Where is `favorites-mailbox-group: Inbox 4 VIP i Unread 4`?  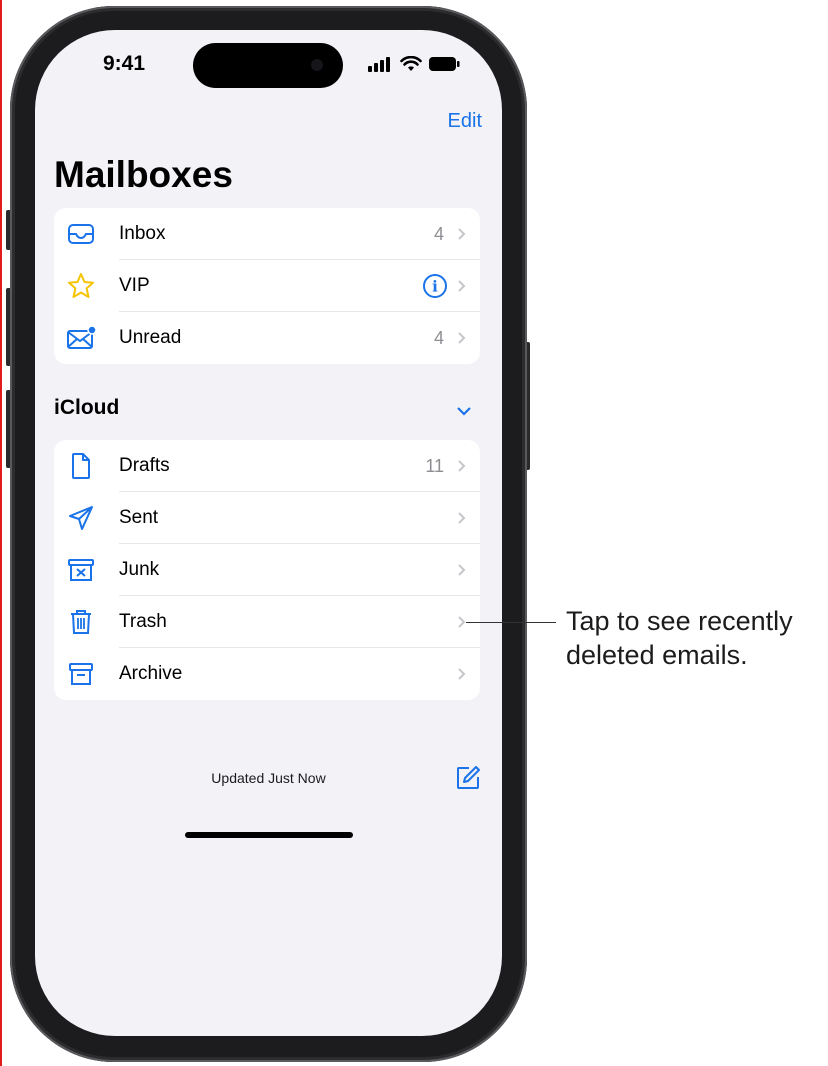 favorites-mailbox-group: Inbox 4 VIP i Unread 4 is located at coordinates (267, 286).